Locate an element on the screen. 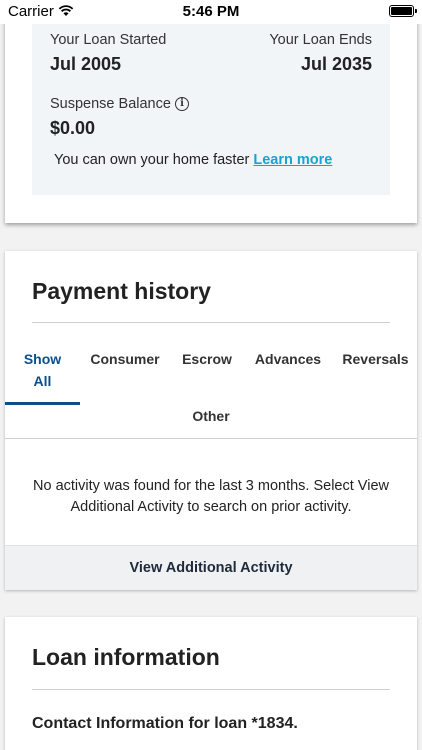  tab-show-all-line2: All is located at coordinates (42, 381).